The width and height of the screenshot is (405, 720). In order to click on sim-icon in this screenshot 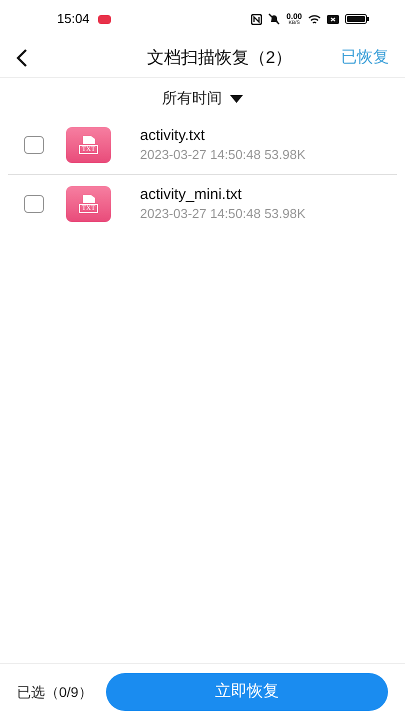, I will do `click(333, 19)`.